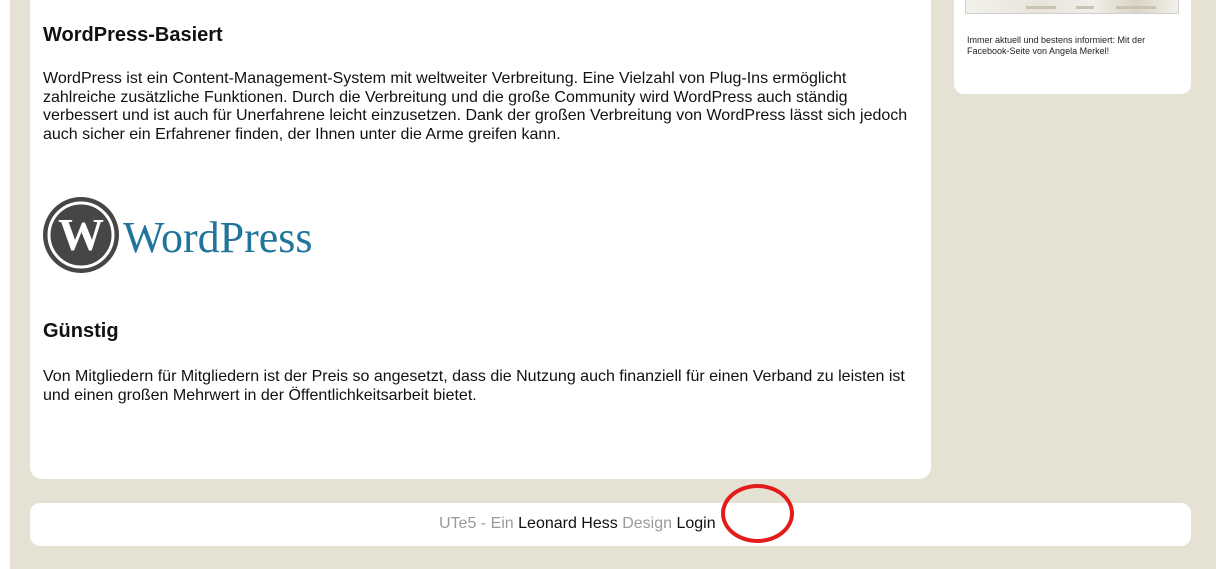  What do you see at coordinates (479, 523) in the screenshot?
I see `footer-site-name: UTe5 - Ein` at bounding box center [479, 523].